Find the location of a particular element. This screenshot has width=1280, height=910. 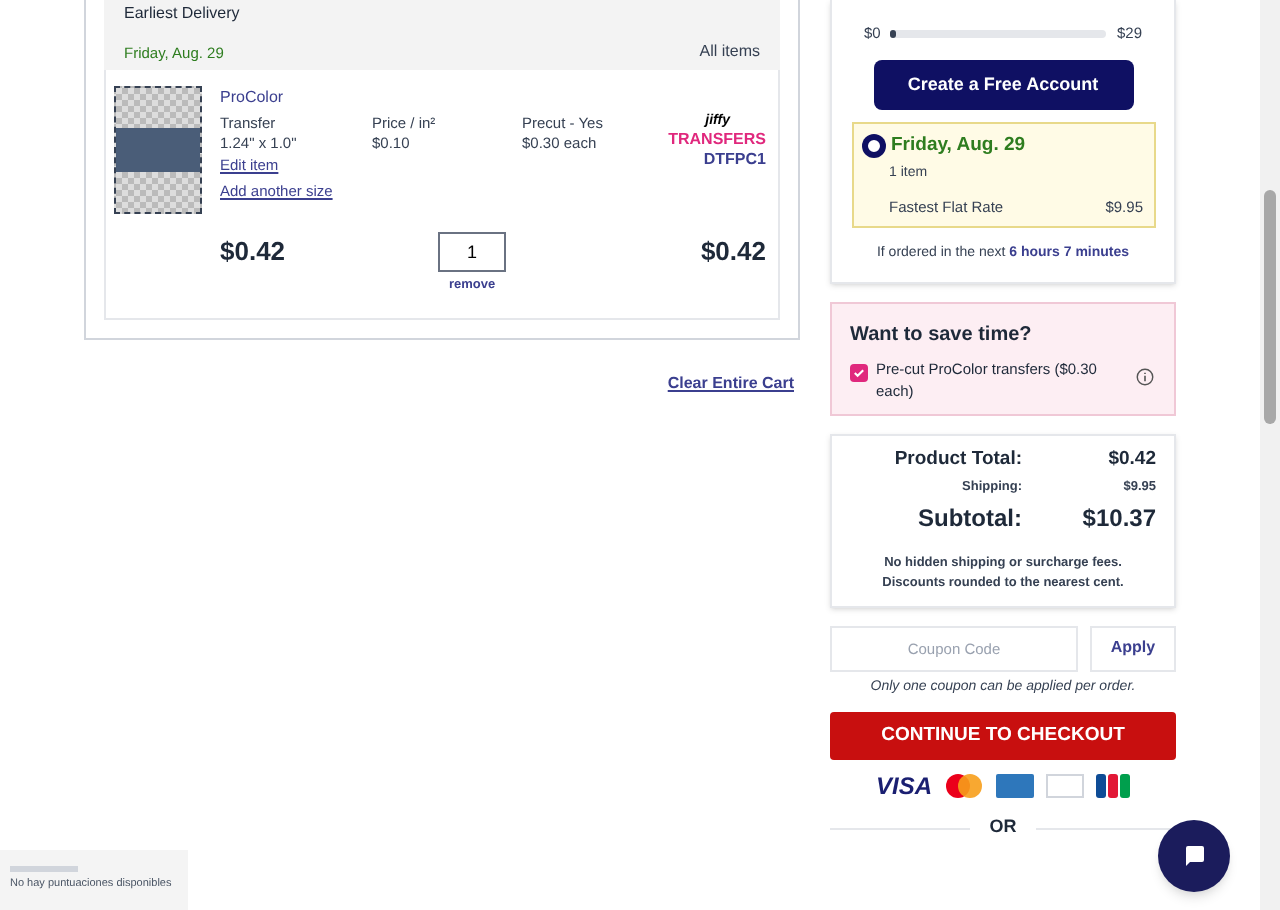

product-total-value: $0.42 is located at coordinates (1132, 459).